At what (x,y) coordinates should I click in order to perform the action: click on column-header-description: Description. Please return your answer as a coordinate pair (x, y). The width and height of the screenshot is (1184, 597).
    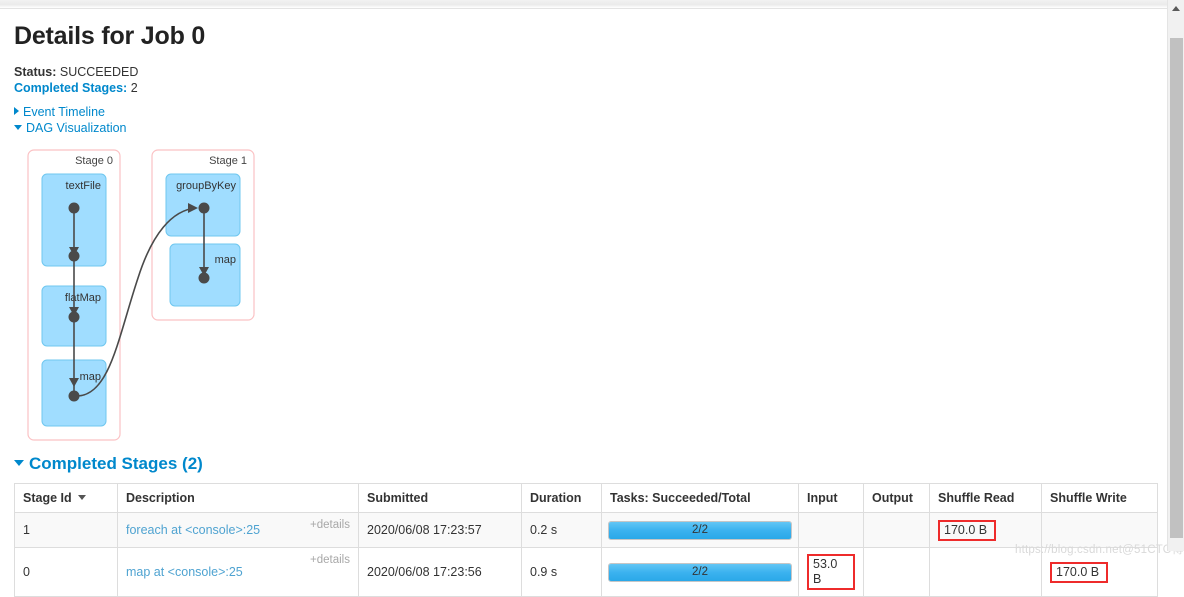
    Looking at the image, I should click on (238, 498).